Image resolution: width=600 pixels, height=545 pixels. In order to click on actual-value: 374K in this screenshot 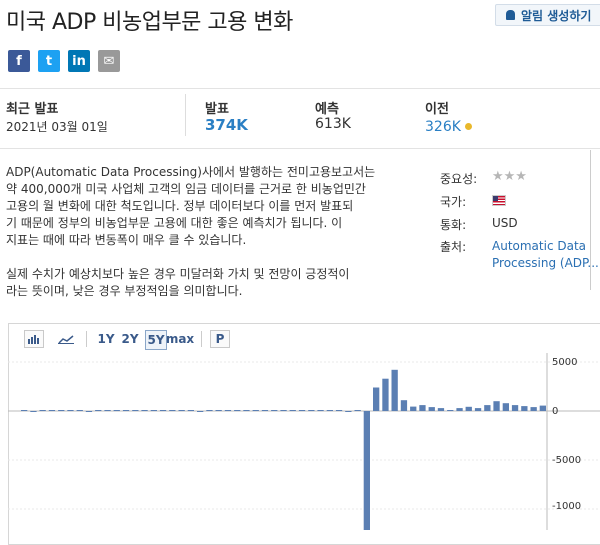, I will do `click(226, 125)`.